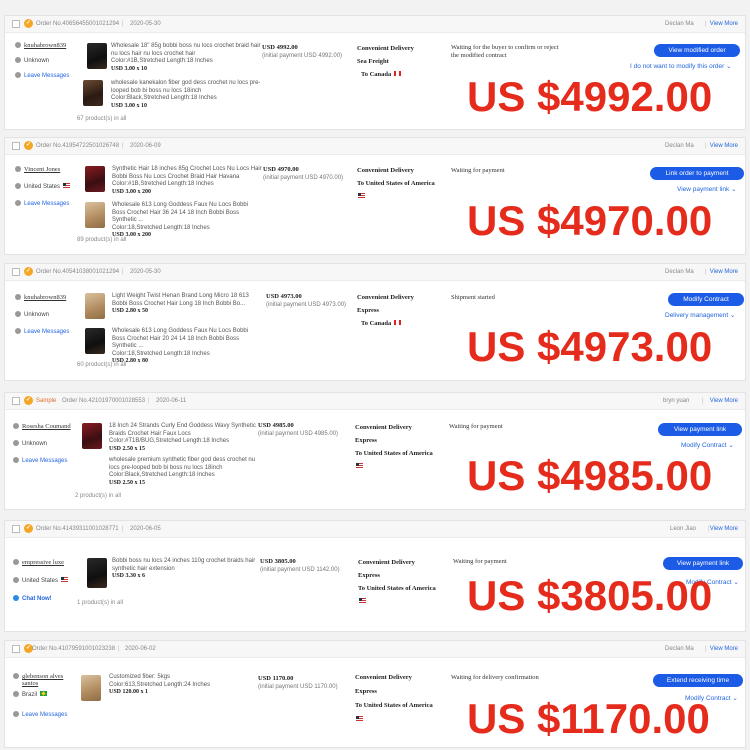  What do you see at coordinates (697, 173) in the screenshot?
I see `link-order-to-payment-button: Link order to payment` at bounding box center [697, 173].